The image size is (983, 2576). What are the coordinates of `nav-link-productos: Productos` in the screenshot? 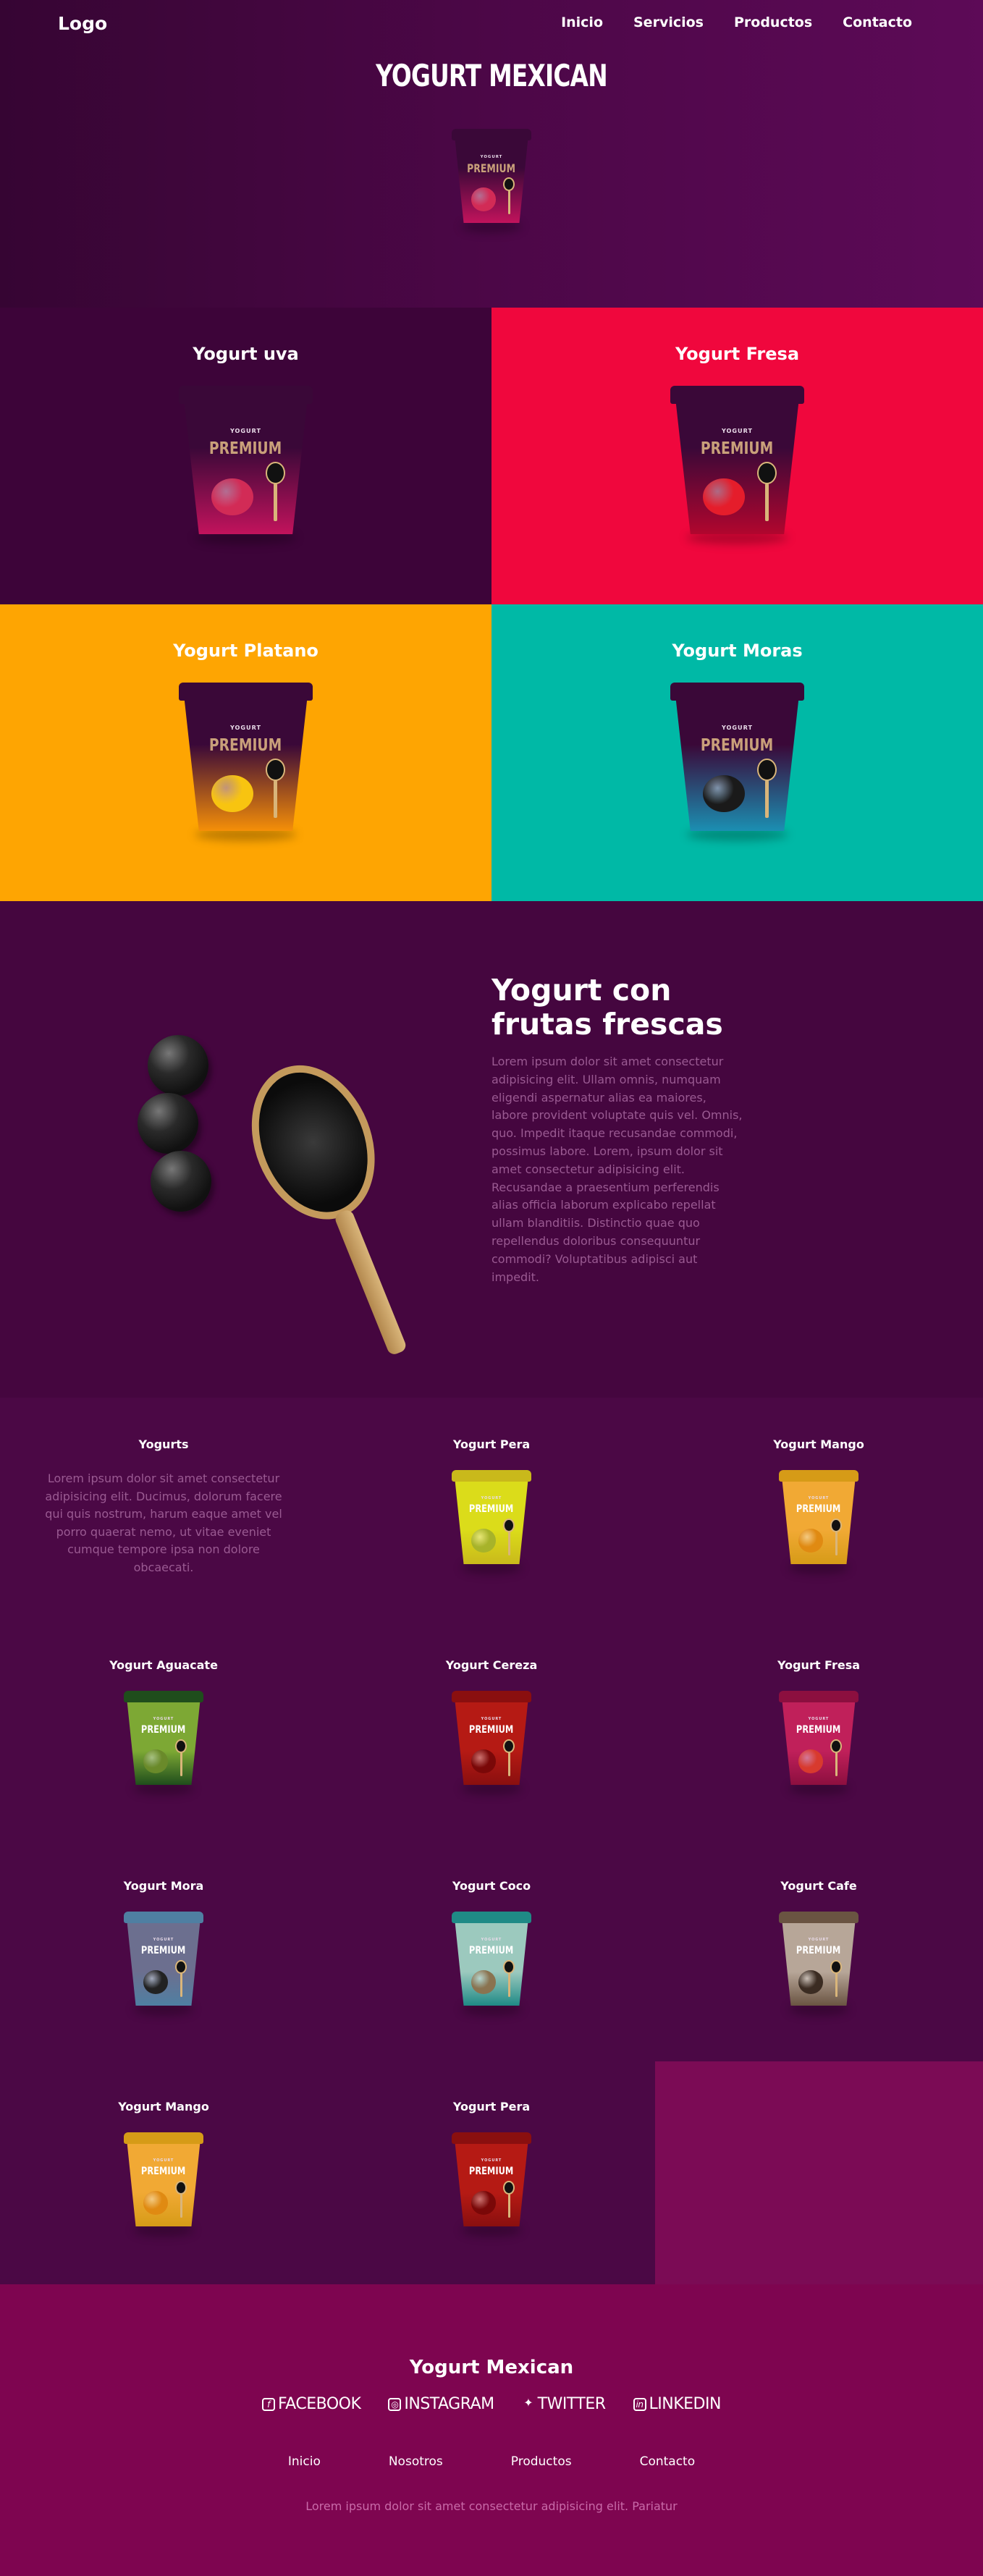 It's located at (773, 22).